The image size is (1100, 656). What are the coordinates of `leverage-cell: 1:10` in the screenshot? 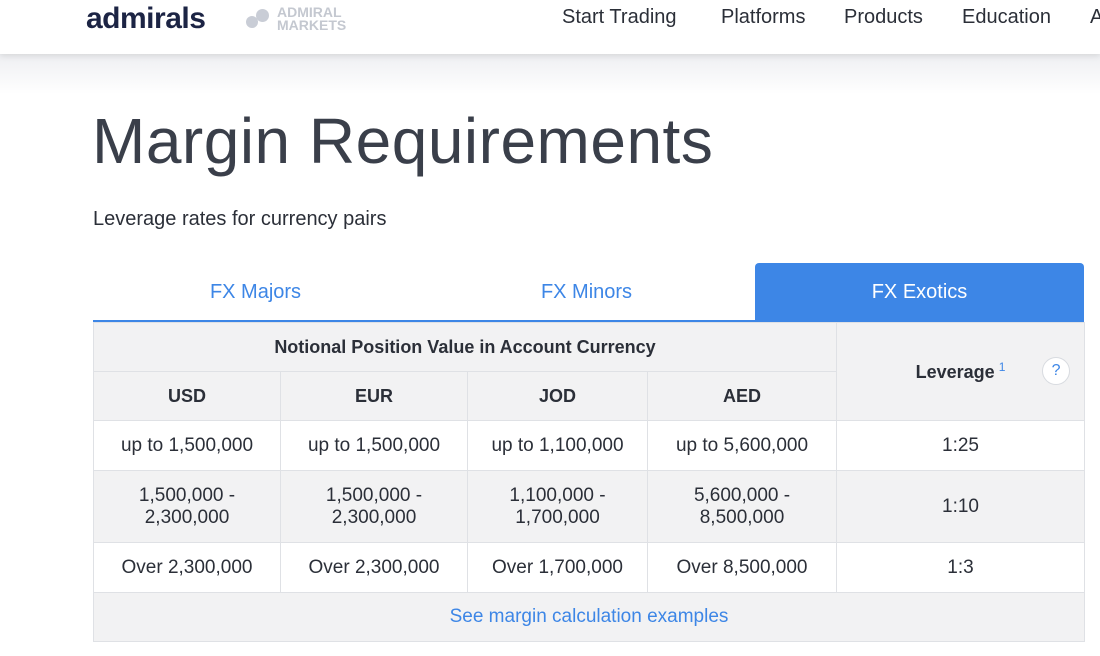 It's located at (961, 506).